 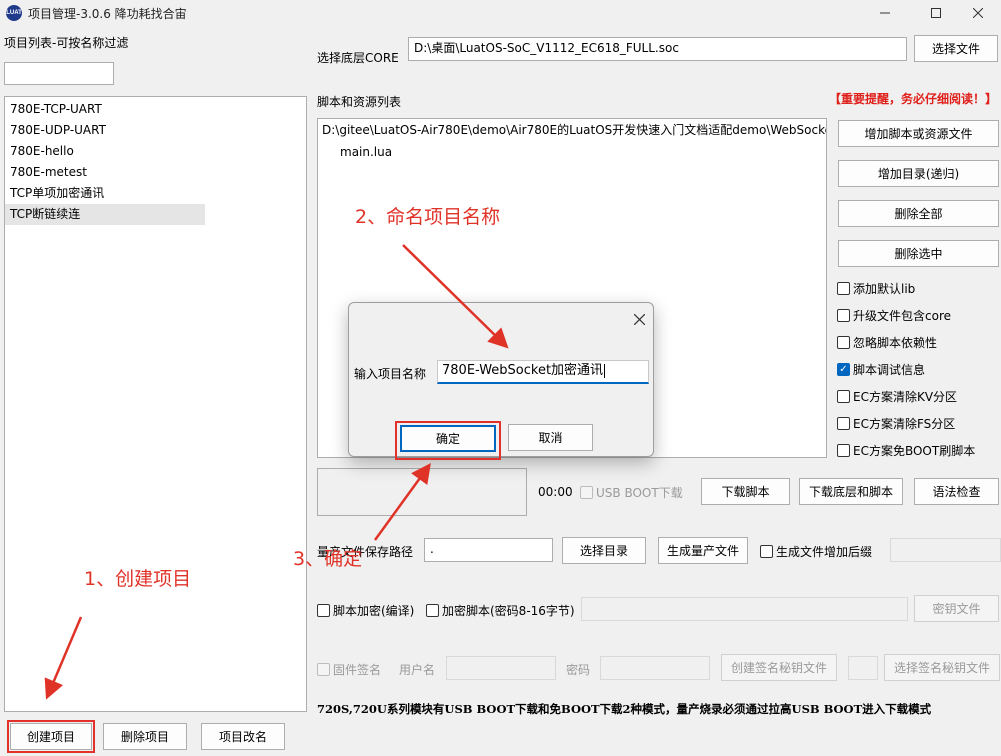 What do you see at coordinates (455, 296) in the screenshot?
I see `step2-arrow` at bounding box center [455, 296].